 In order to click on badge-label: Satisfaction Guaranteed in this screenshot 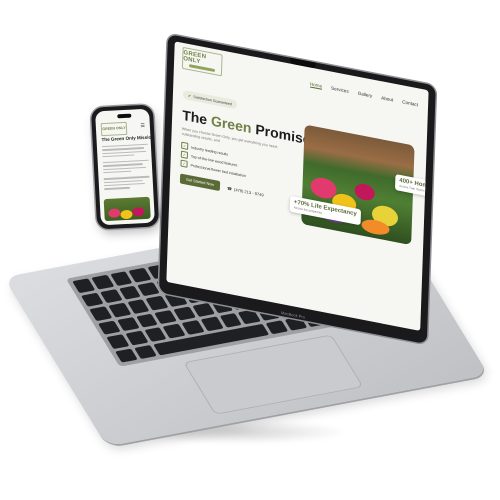, I will do `click(212, 100)`.